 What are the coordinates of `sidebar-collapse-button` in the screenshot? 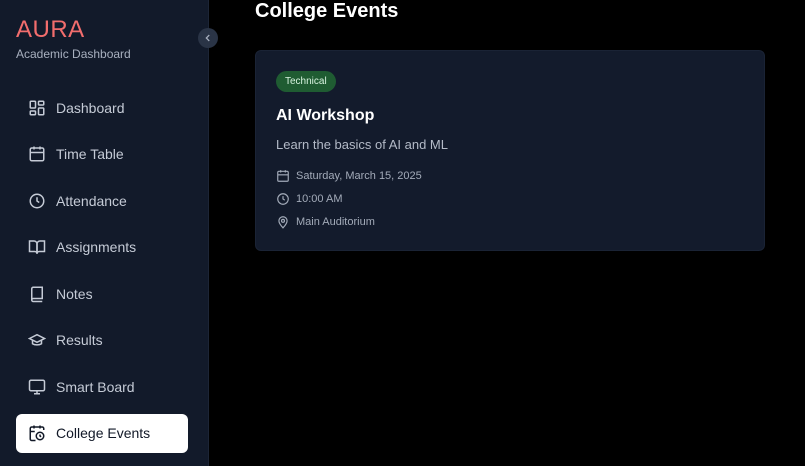 It's located at (208, 38).